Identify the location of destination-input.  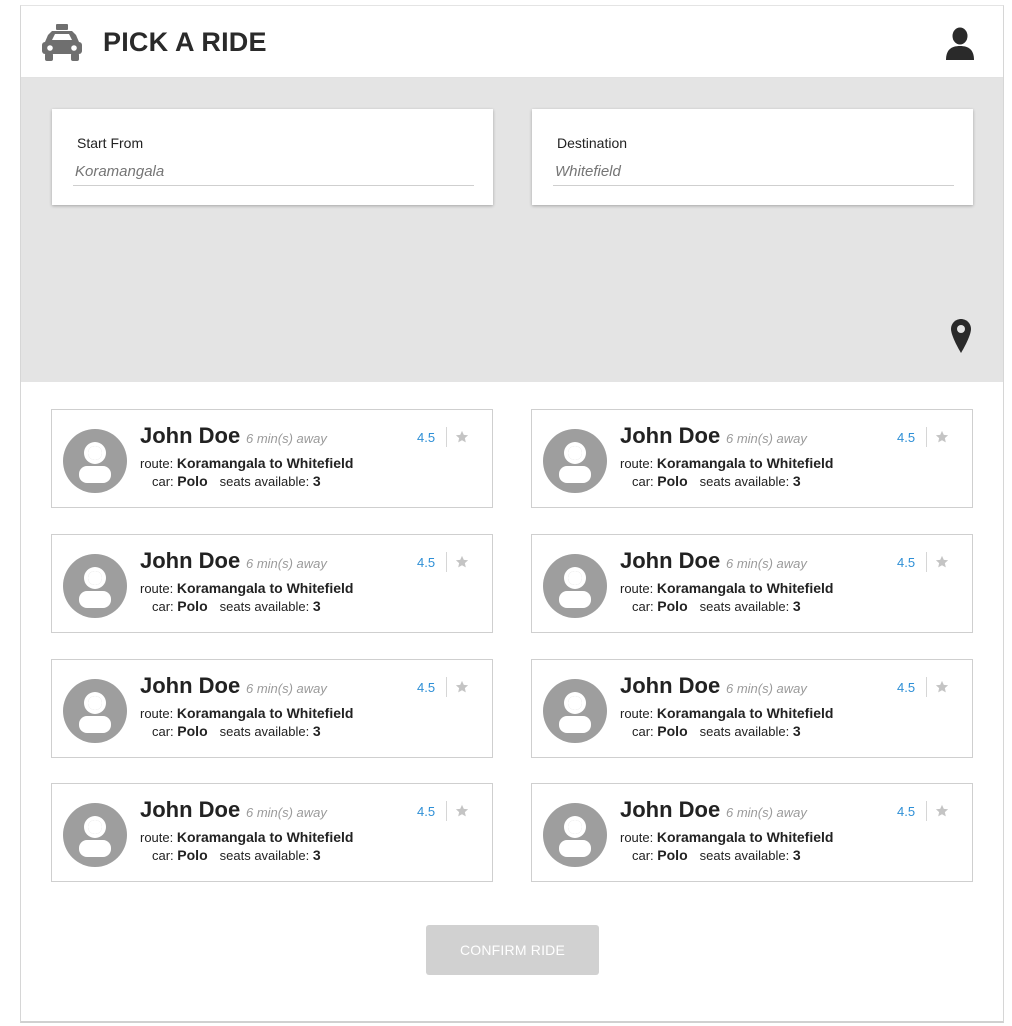
(753, 172).